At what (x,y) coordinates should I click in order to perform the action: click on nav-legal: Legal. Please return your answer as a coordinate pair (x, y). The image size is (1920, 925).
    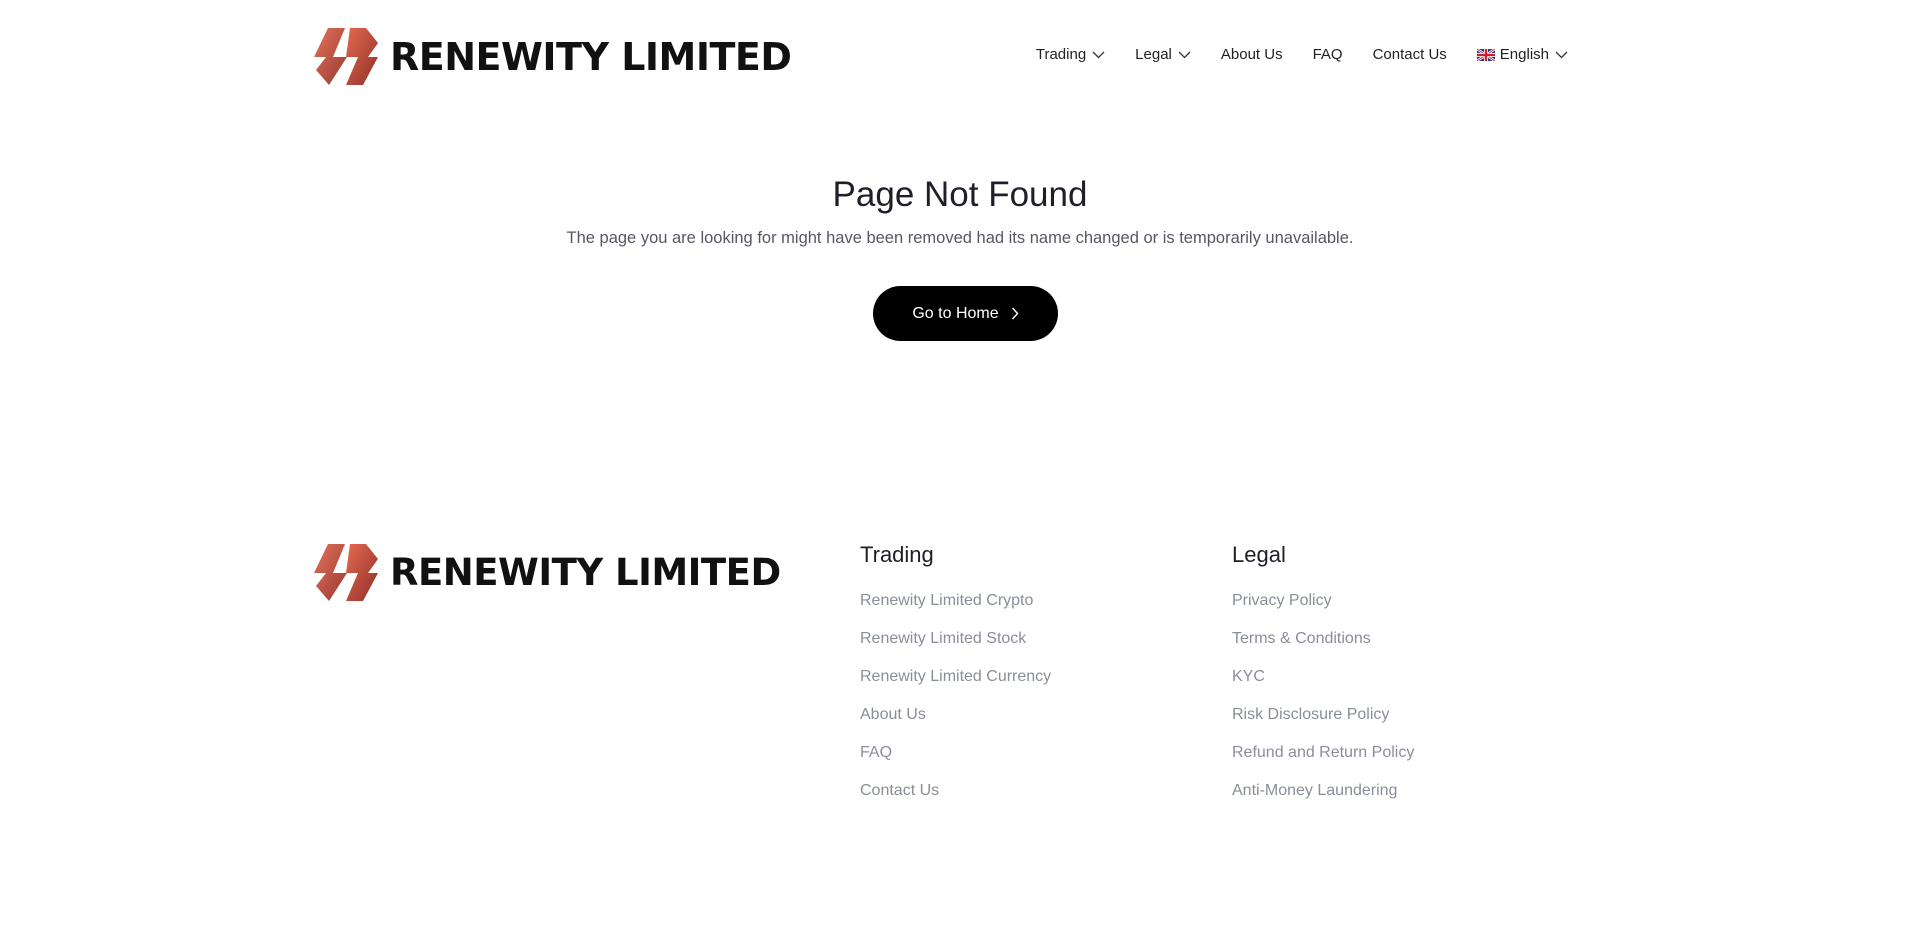
    Looking at the image, I should click on (1163, 54).